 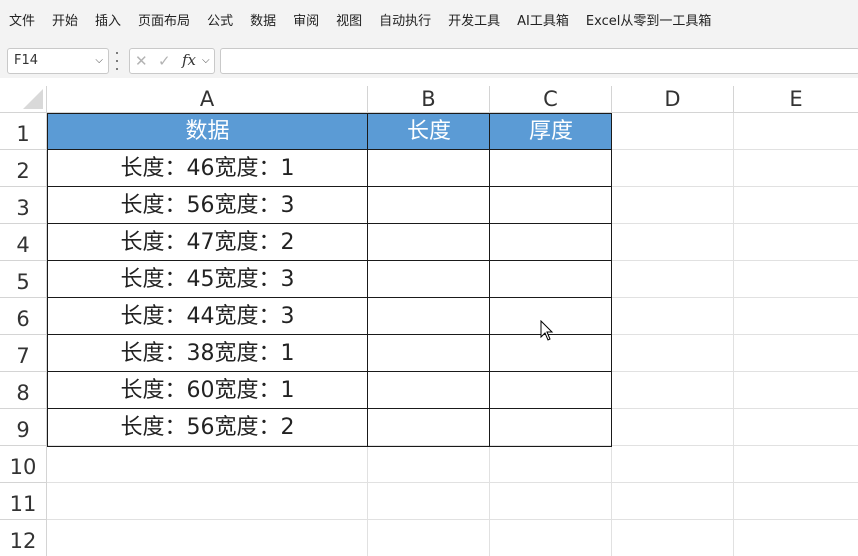 What do you see at coordinates (108, 22) in the screenshot?
I see `menu-insert: 插入` at bounding box center [108, 22].